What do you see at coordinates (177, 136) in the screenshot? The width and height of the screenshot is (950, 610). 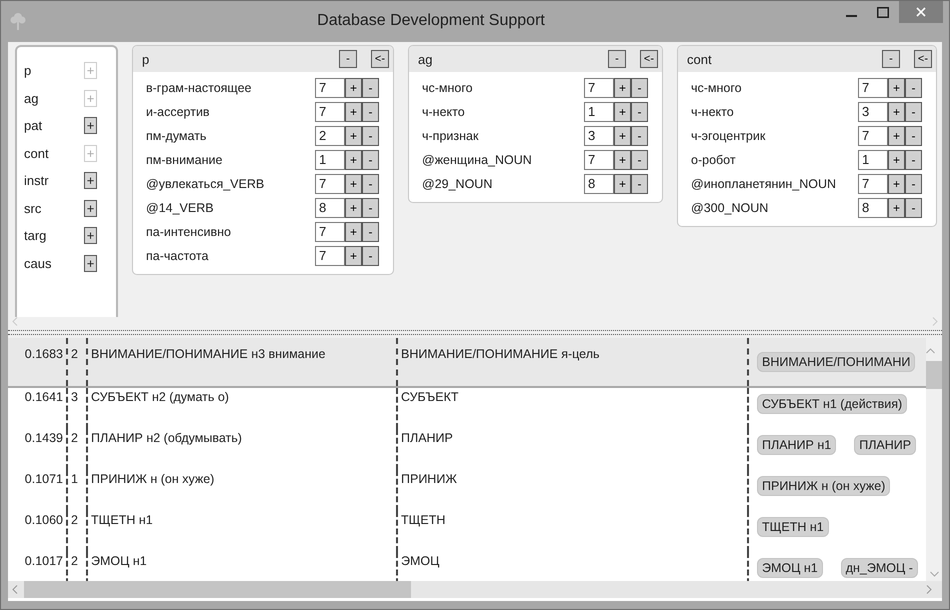 I see `feature-label: пм-думать` at bounding box center [177, 136].